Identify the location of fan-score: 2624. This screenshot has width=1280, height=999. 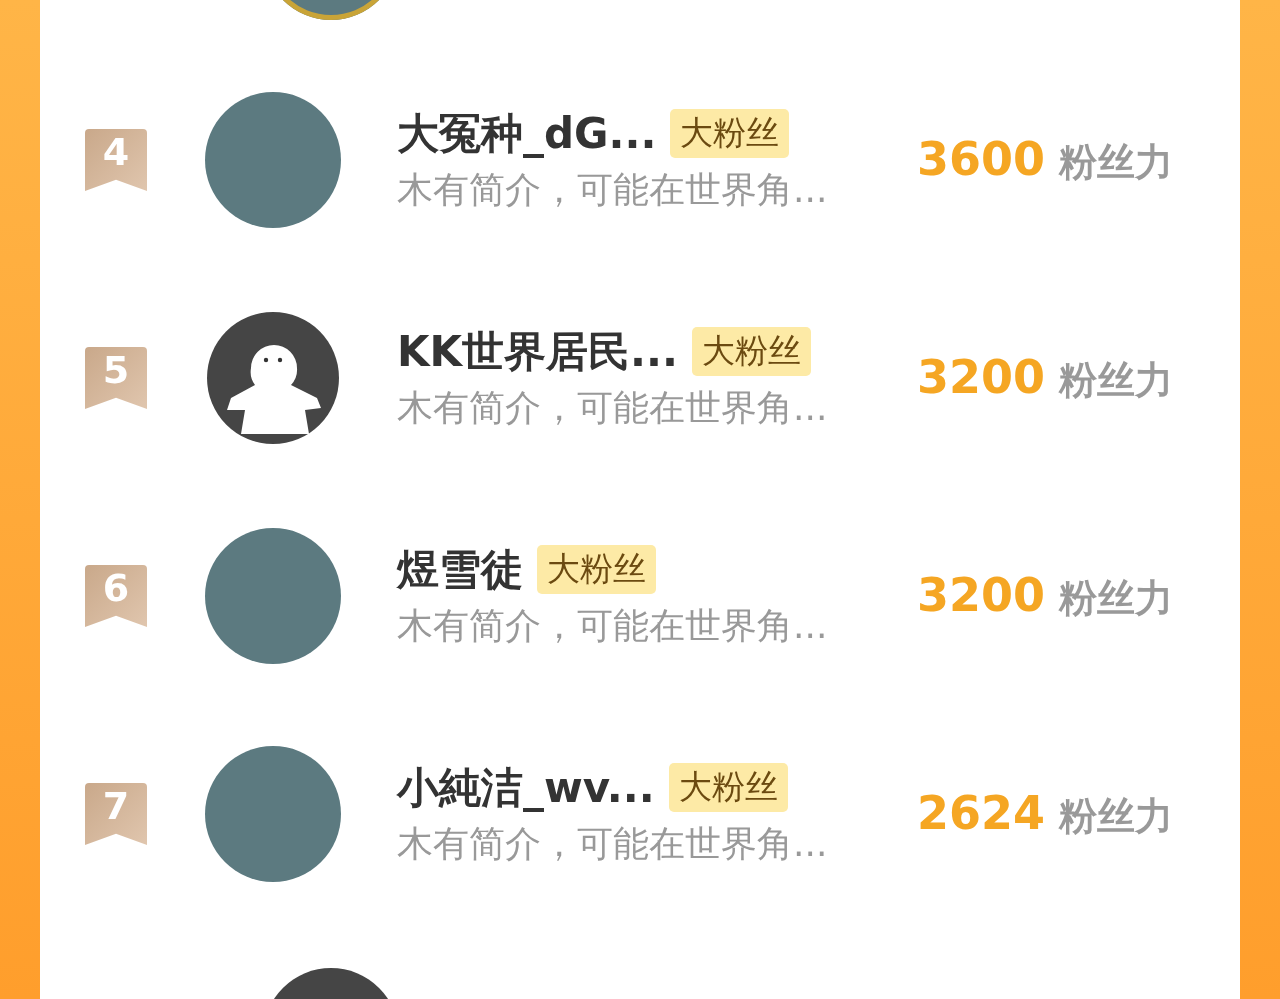
(981, 813).